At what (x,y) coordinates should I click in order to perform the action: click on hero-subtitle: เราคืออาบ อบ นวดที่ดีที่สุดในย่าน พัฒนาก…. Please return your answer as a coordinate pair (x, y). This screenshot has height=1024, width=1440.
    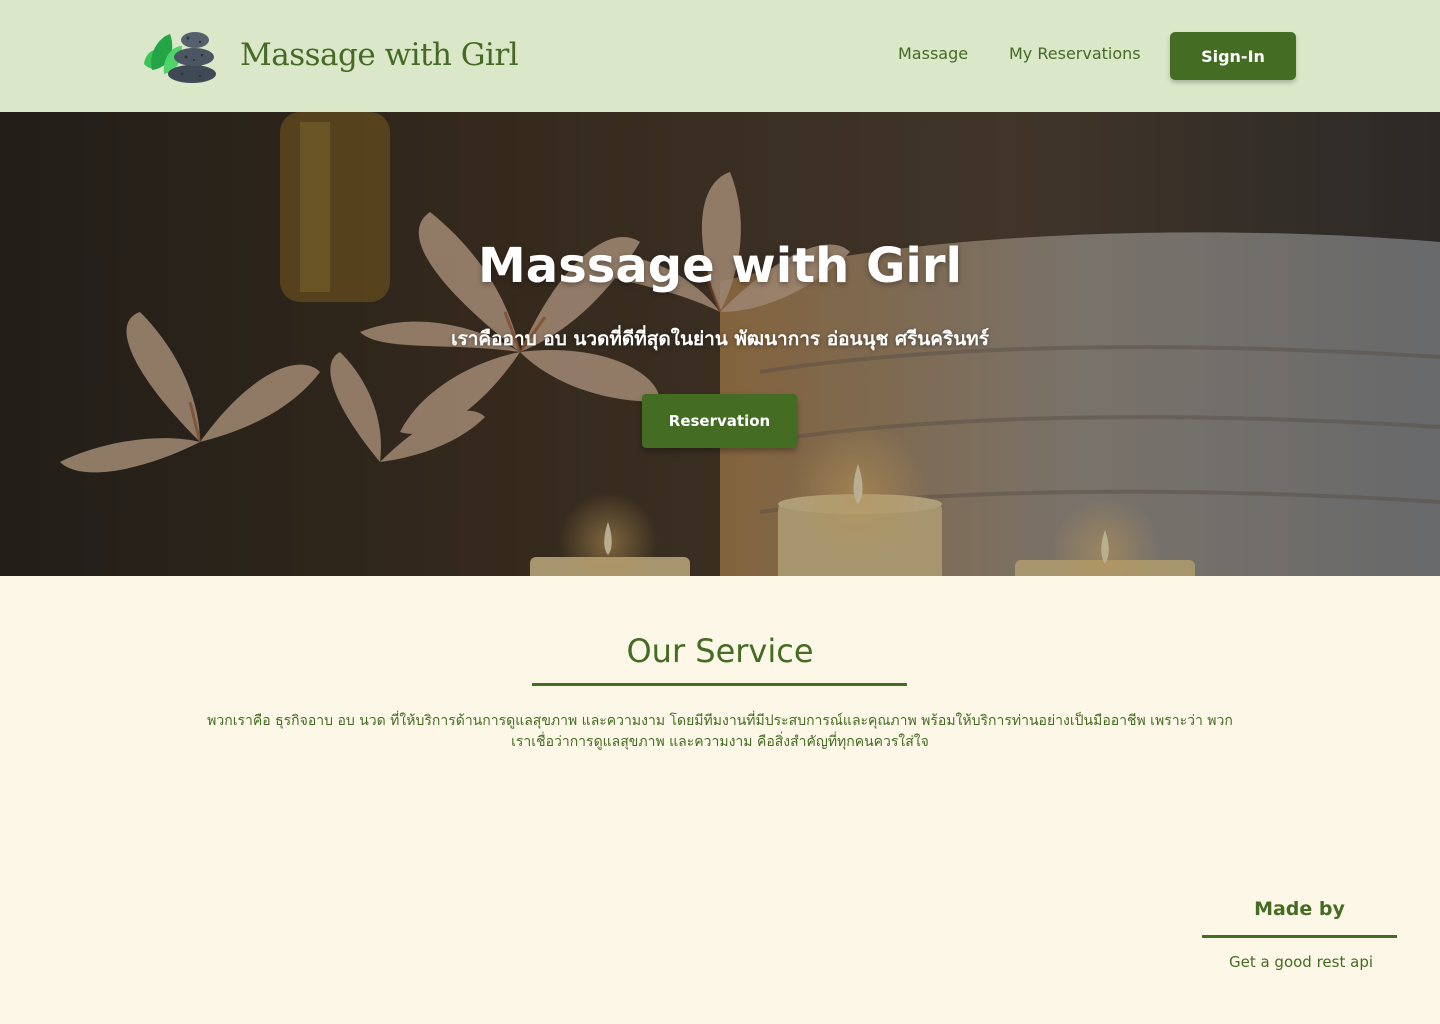
    Looking at the image, I should click on (720, 339).